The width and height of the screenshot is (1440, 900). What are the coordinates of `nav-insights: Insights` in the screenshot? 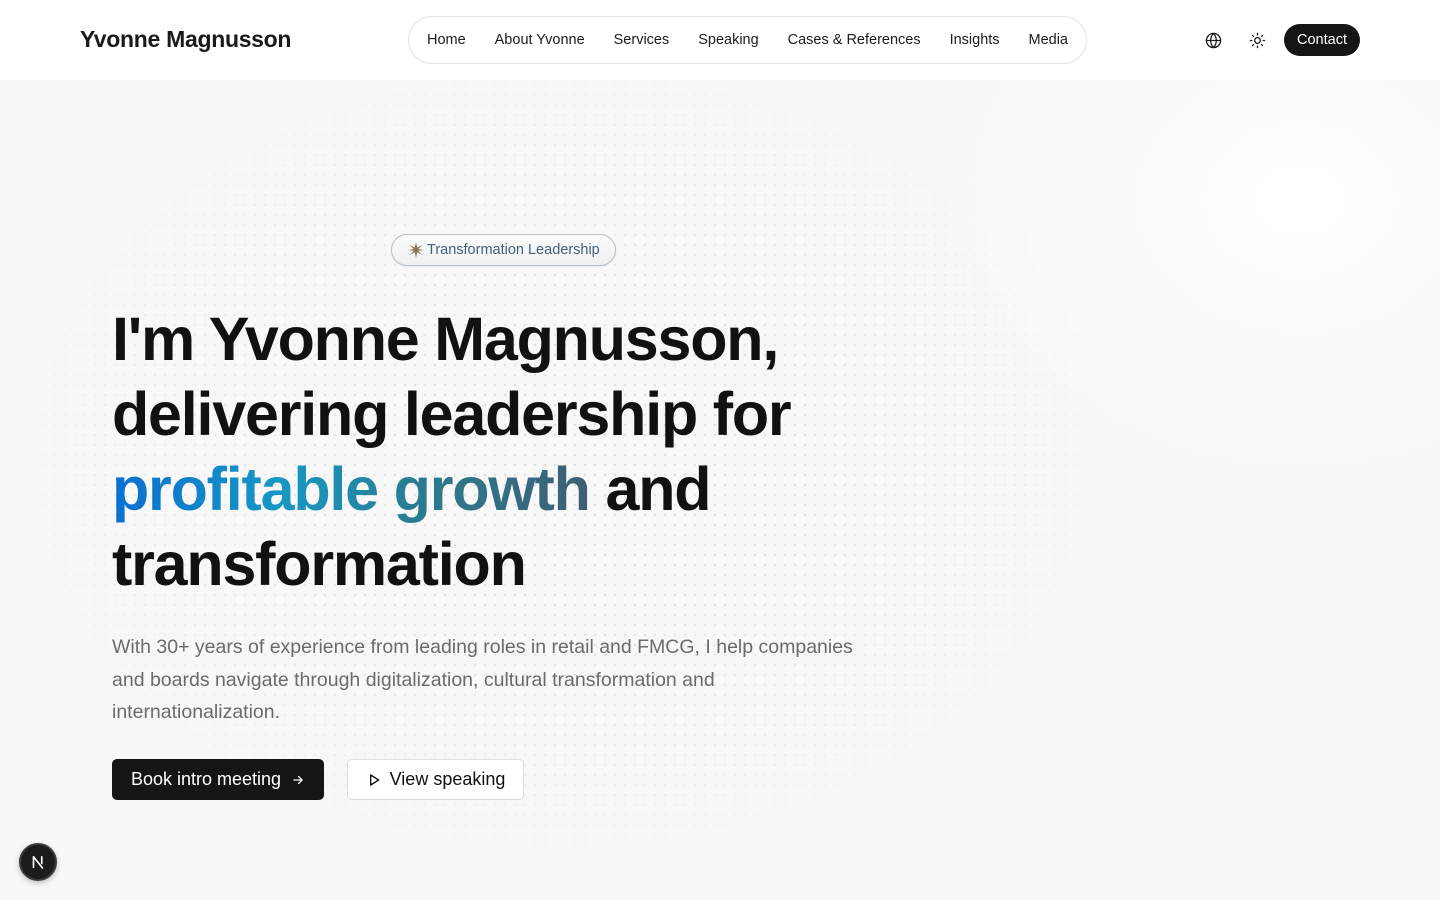 It's located at (975, 40).